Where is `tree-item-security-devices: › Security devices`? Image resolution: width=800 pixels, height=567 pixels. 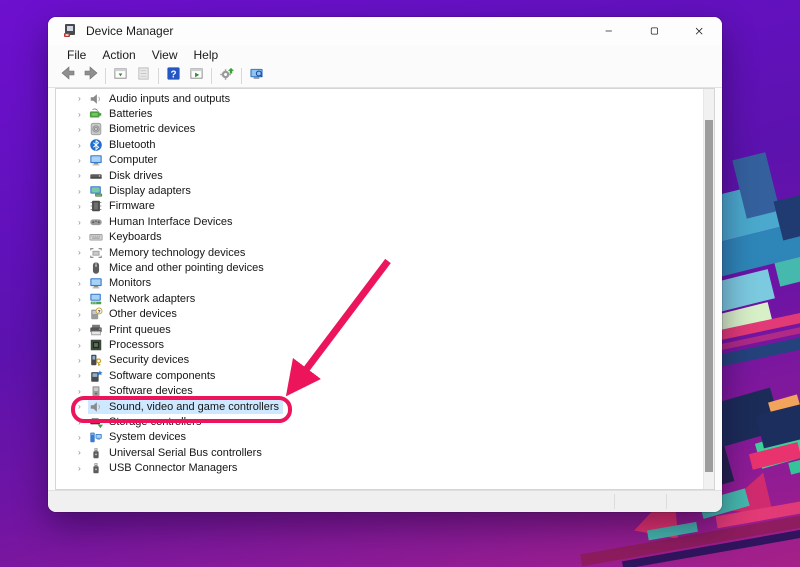
tree-item-security-devices: › Security devices is located at coordinates (379, 360).